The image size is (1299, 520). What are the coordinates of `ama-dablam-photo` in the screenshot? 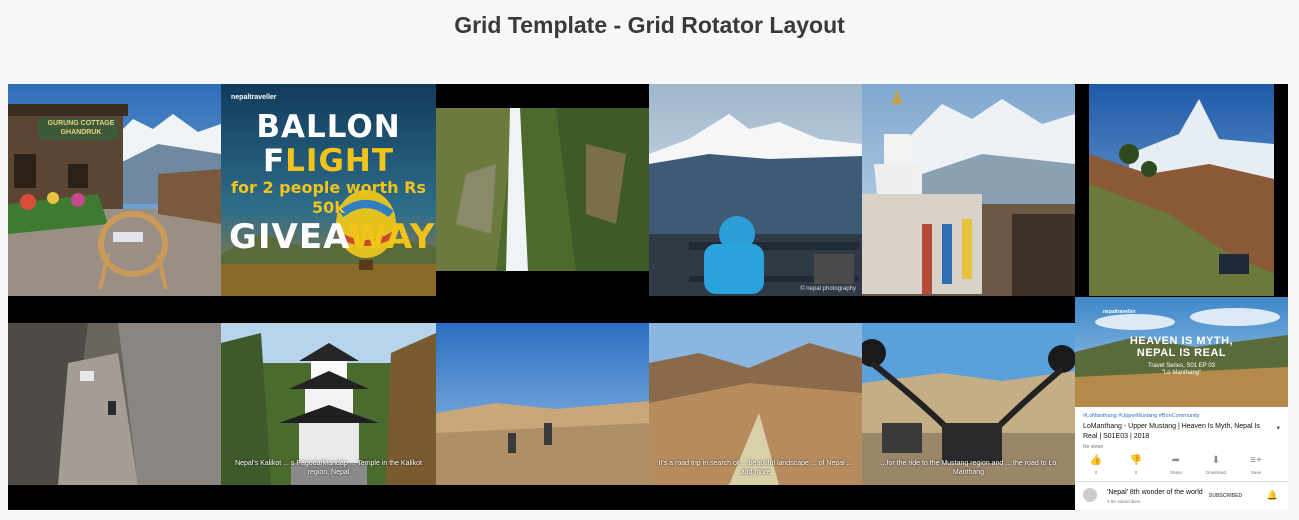 It's located at (1181, 190).